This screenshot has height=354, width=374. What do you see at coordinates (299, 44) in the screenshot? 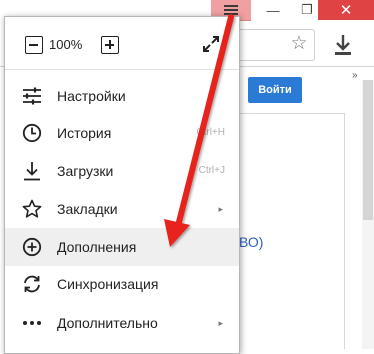
I see `bookmark-star-icon: ☆` at bounding box center [299, 44].